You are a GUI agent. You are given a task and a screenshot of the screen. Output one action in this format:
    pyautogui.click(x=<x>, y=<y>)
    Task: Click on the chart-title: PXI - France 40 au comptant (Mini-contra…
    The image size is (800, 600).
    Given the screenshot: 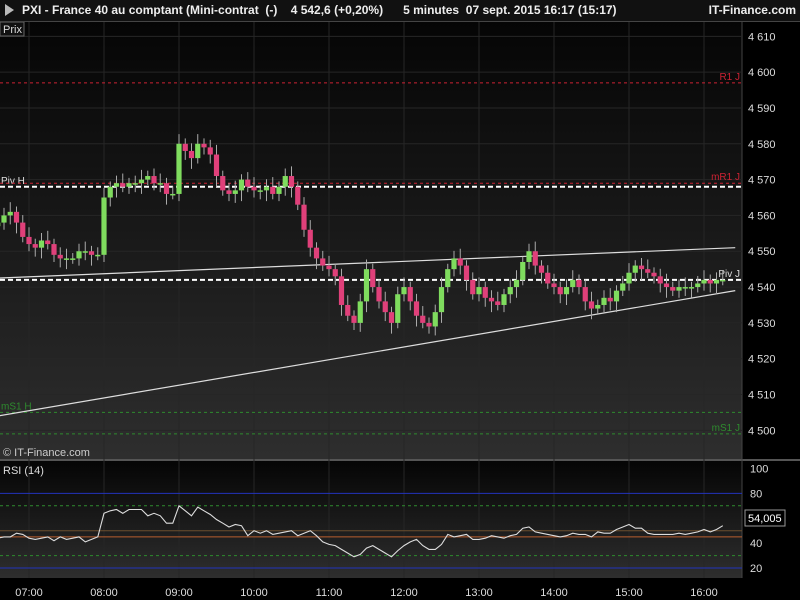 What is the action you would take?
    pyautogui.click(x=319, y=10)
    